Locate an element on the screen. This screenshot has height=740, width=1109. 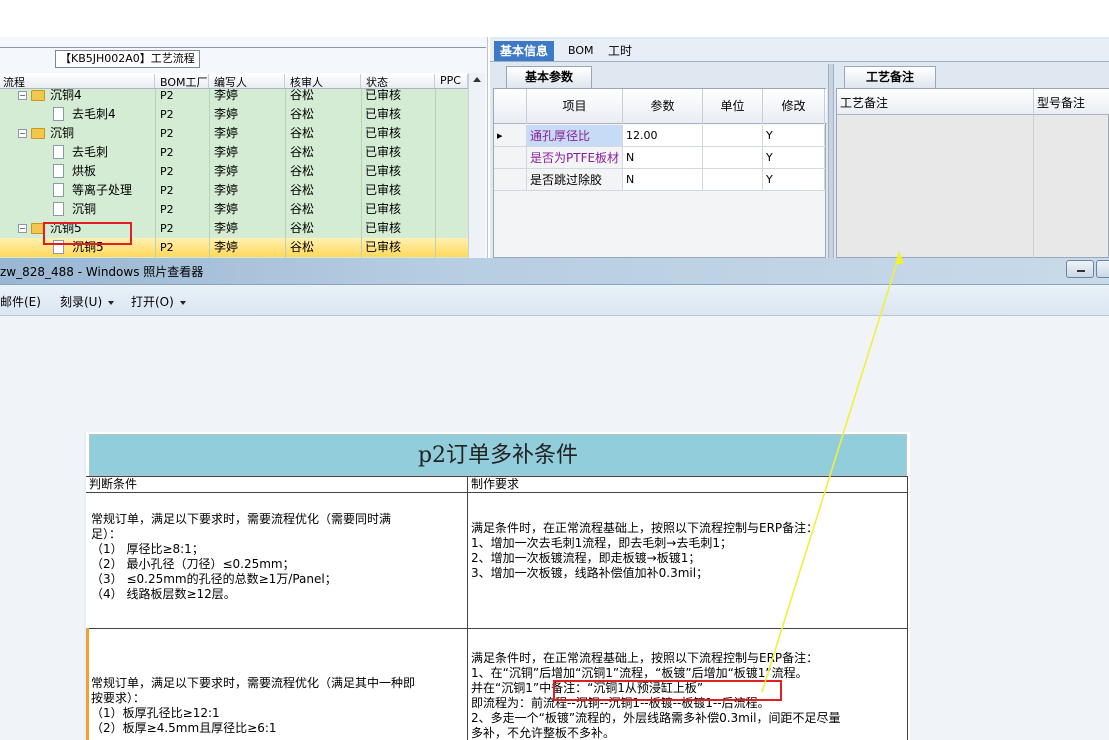
tree-row: − 沉铜4 P2 李婷 谷松 已审核 is located at coordinates (234, 97).